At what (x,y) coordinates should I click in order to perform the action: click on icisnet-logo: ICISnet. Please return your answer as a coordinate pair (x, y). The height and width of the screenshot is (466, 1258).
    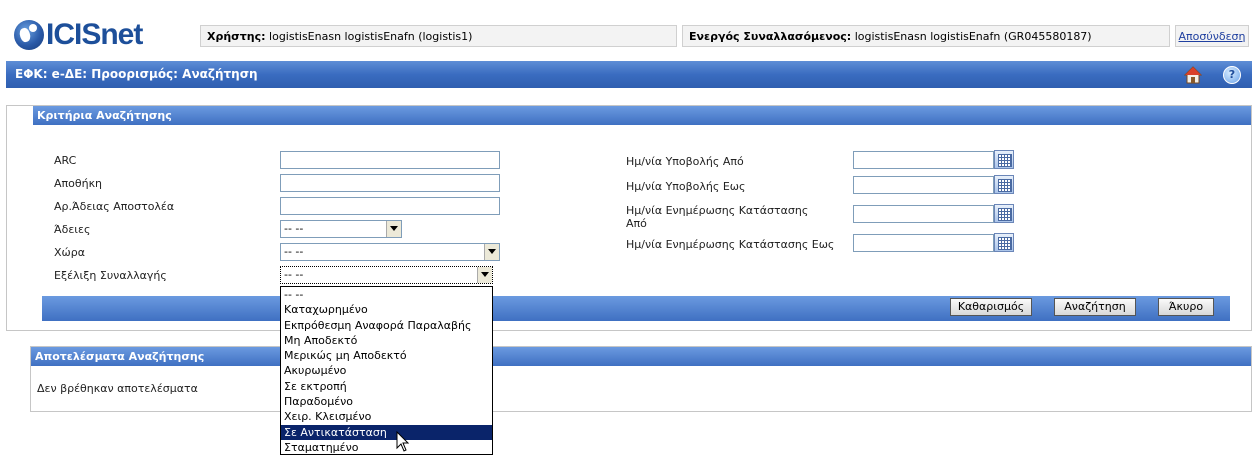
    Looking at the image, I should click on (78, 35).